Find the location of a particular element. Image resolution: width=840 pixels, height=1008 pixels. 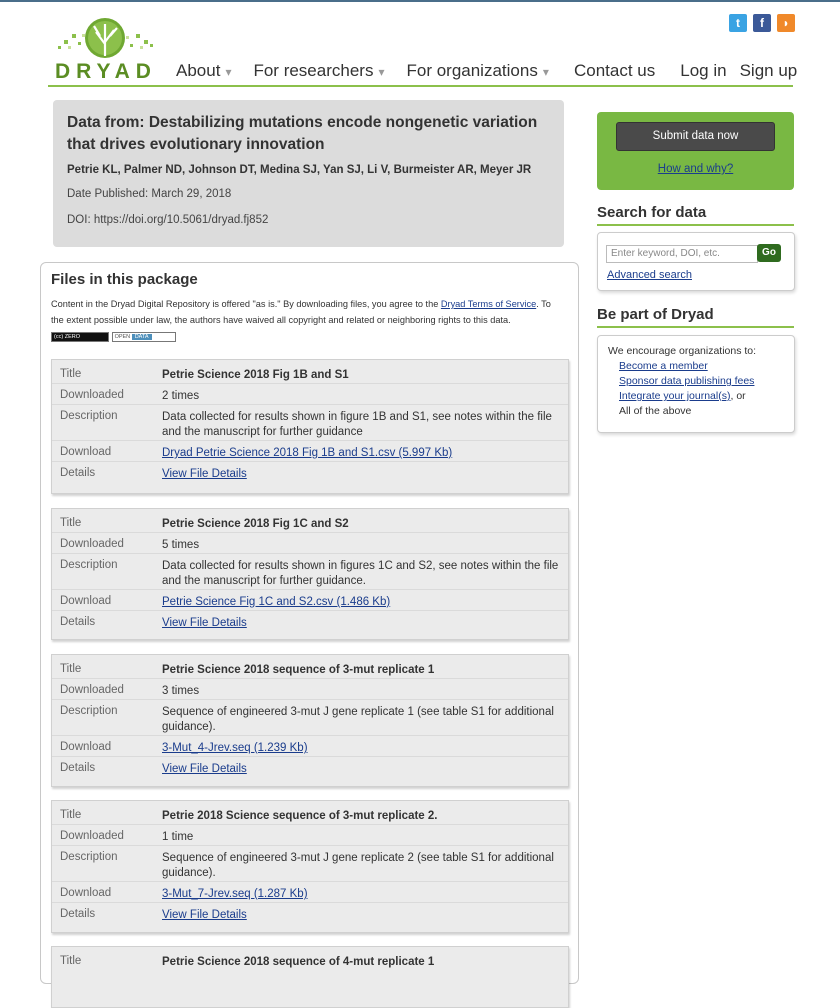

integrate-journal-link: Integrate your journal(s) is located at coordinates (674, 396).